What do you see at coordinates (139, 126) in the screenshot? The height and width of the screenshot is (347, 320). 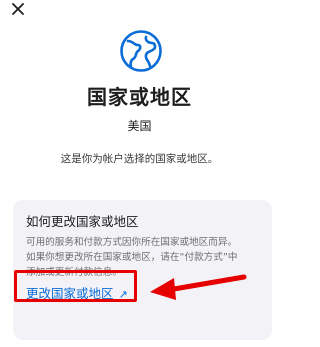 I see `country-value: 美国` at bounding box center [139, 126].